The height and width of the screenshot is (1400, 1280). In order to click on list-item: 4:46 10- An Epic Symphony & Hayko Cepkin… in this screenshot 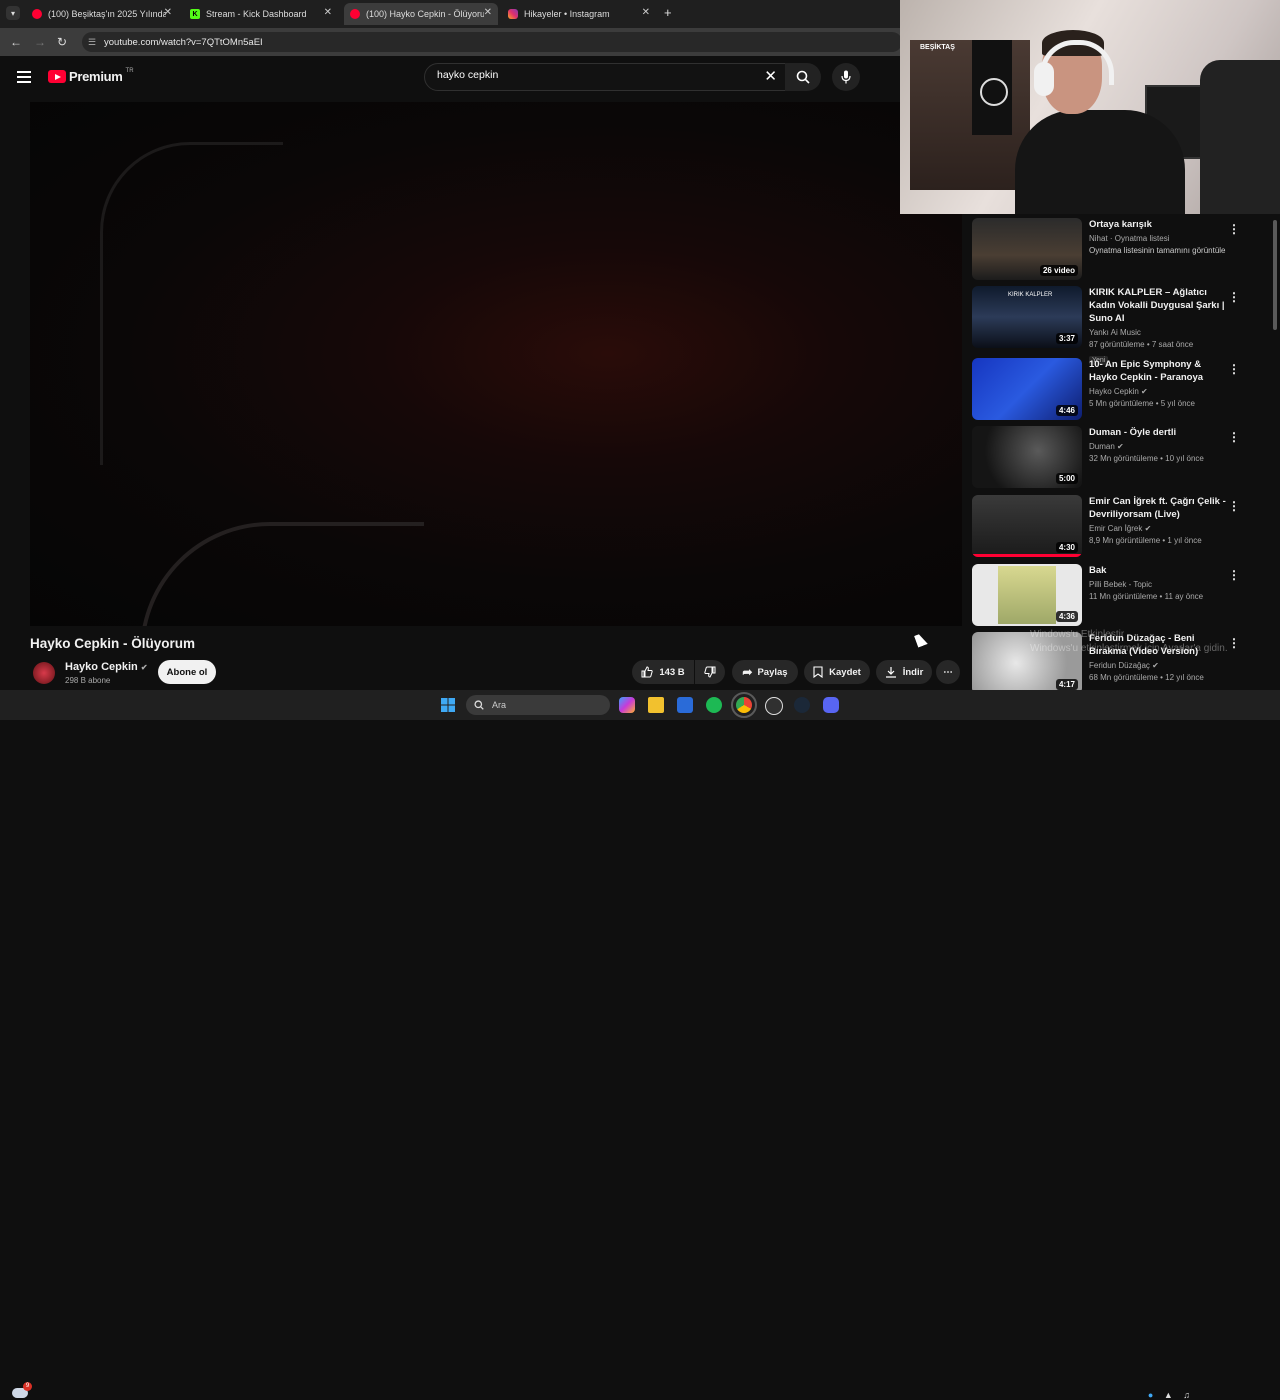, I will do `click(1120, 388)`.